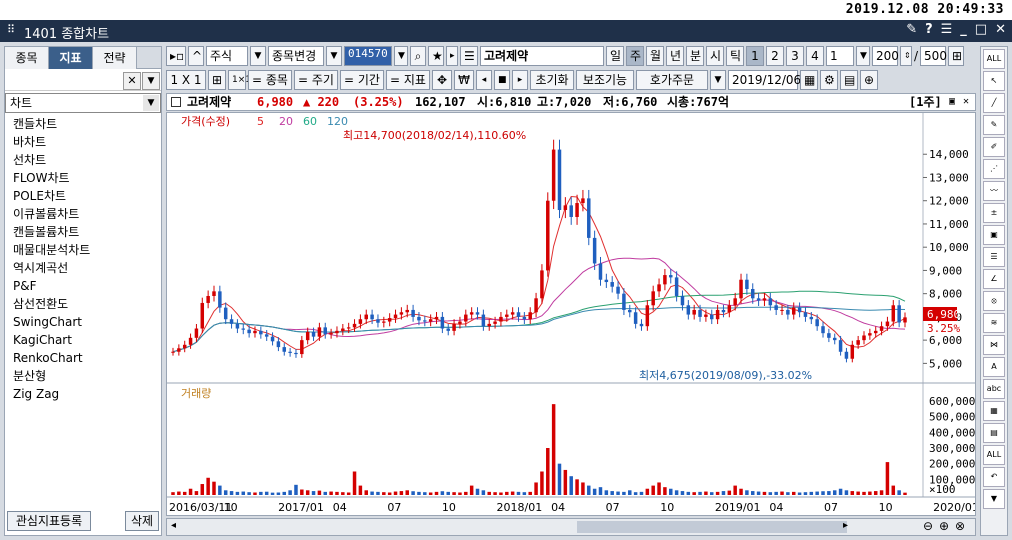  What do you see at coordinates (994, 125) in the screenshot?
I see `pencil-icon: ✎` at bounding box center [994, 125].